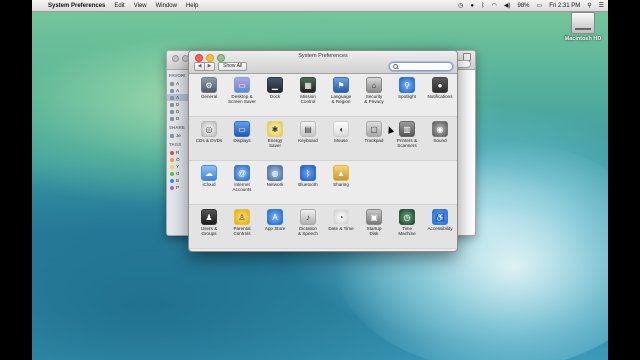 This screenshot has width=640, height=360. I want to click on pane-label: iCloud, so click(209, 184).